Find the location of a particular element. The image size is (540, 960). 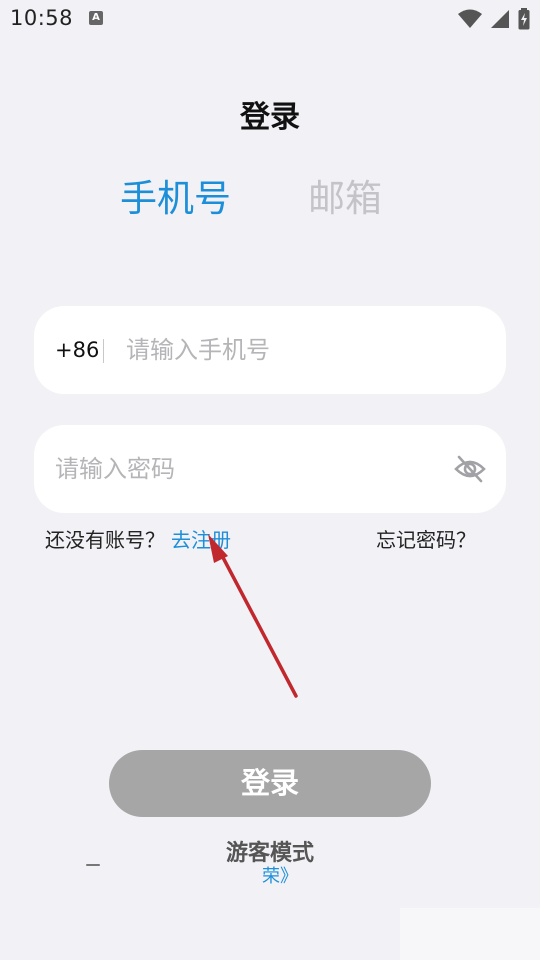

phone-field: +86 is located at coordinates (270, 350).